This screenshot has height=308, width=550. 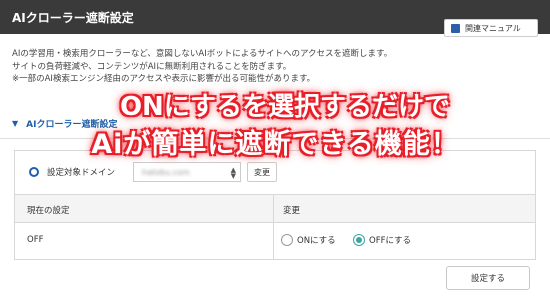 What do you see at coordinates (285, 107) in the screenshot?
I see `promo-overlay-line1: ONにするを選択するだけで` at bounding box center [285, 107].